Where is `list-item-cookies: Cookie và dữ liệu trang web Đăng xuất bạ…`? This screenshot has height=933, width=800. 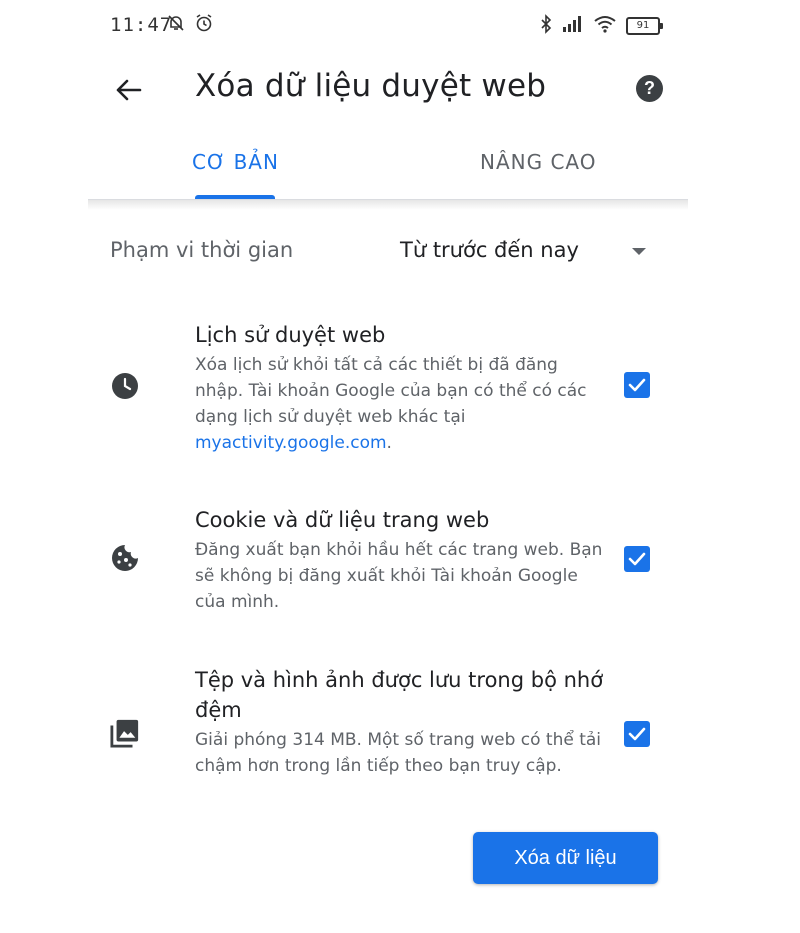
list-item-cookies: Cookie và dữ liệu trang web Đăng xuất bạ… is located at coordinates (390, 560).